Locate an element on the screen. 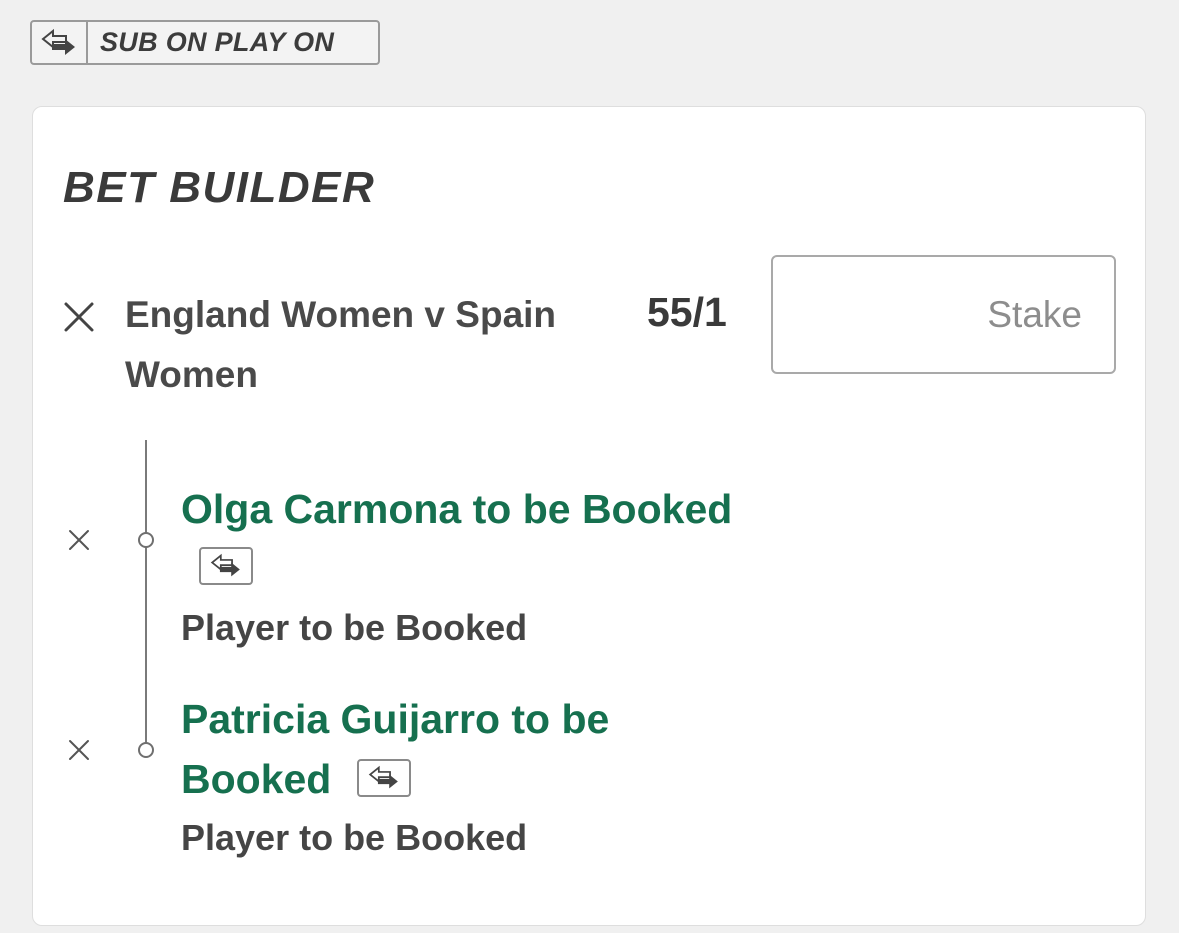 Image resolution: width=1179 pixels, height=933 pixels. event-odds: 55/1 is located at coordinates (687, 312).